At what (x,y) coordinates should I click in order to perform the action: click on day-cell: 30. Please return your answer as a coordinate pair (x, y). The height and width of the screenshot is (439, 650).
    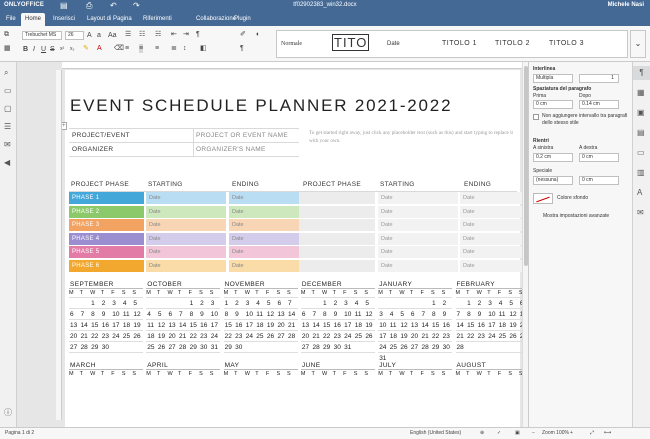
    Looking at the image, I should click on (447, 347).